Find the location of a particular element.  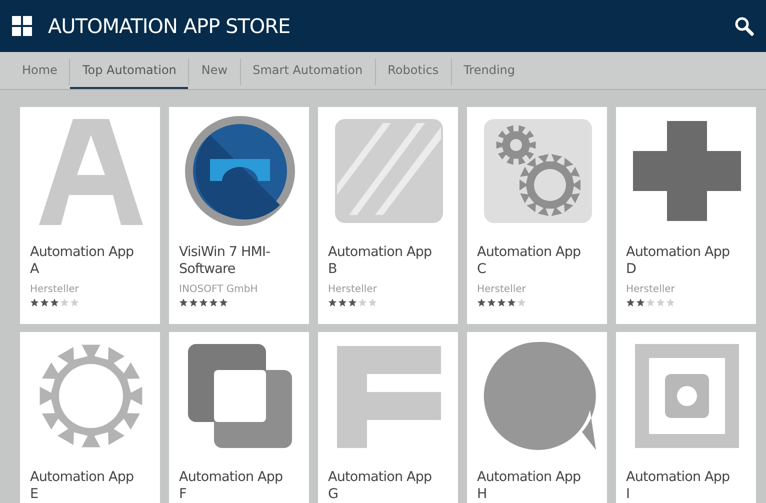

grid-logo-icon is located at coordinates (22, 26).